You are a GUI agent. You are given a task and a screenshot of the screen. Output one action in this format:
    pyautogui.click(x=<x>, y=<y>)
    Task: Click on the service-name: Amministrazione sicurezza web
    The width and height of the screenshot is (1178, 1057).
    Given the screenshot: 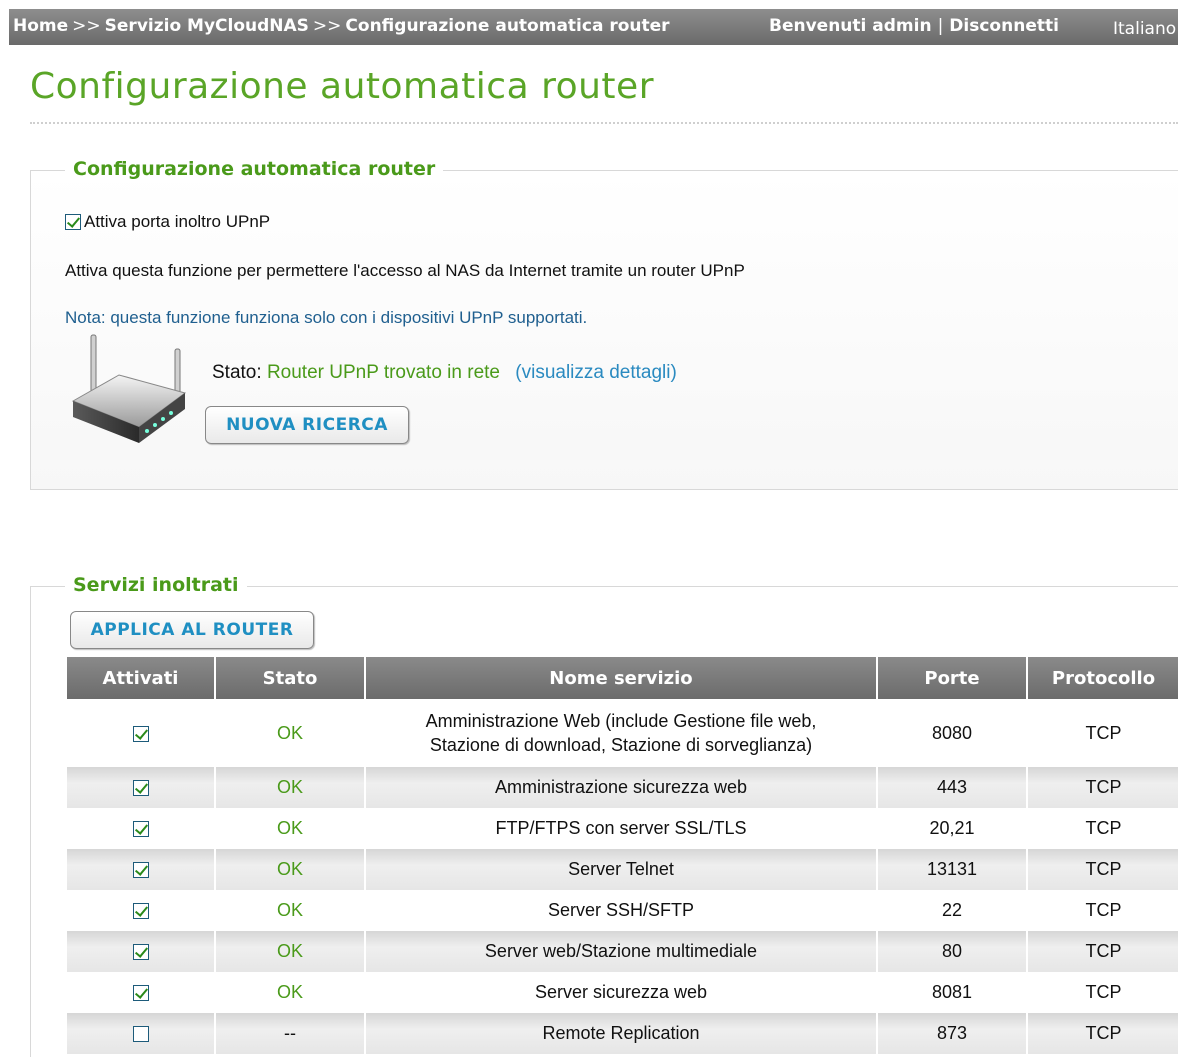 What is the action you would take?
    pyautogui.click(x=620, y=787)
    